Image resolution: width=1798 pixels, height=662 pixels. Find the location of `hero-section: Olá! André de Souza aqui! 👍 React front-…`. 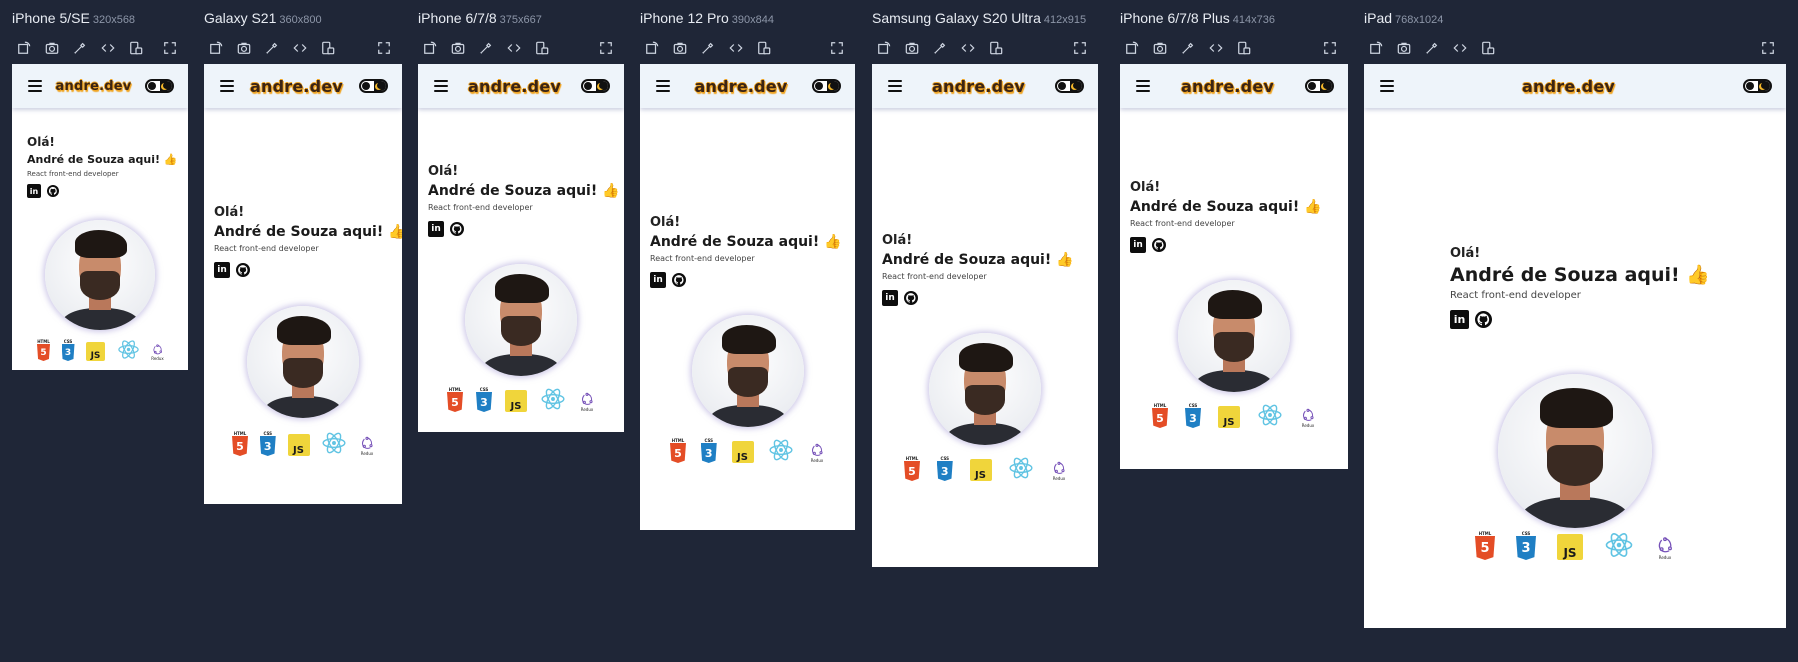

hero-section: Olá! André de Souza aqui! 👍 React front-… is located at coordinates (100, 165).